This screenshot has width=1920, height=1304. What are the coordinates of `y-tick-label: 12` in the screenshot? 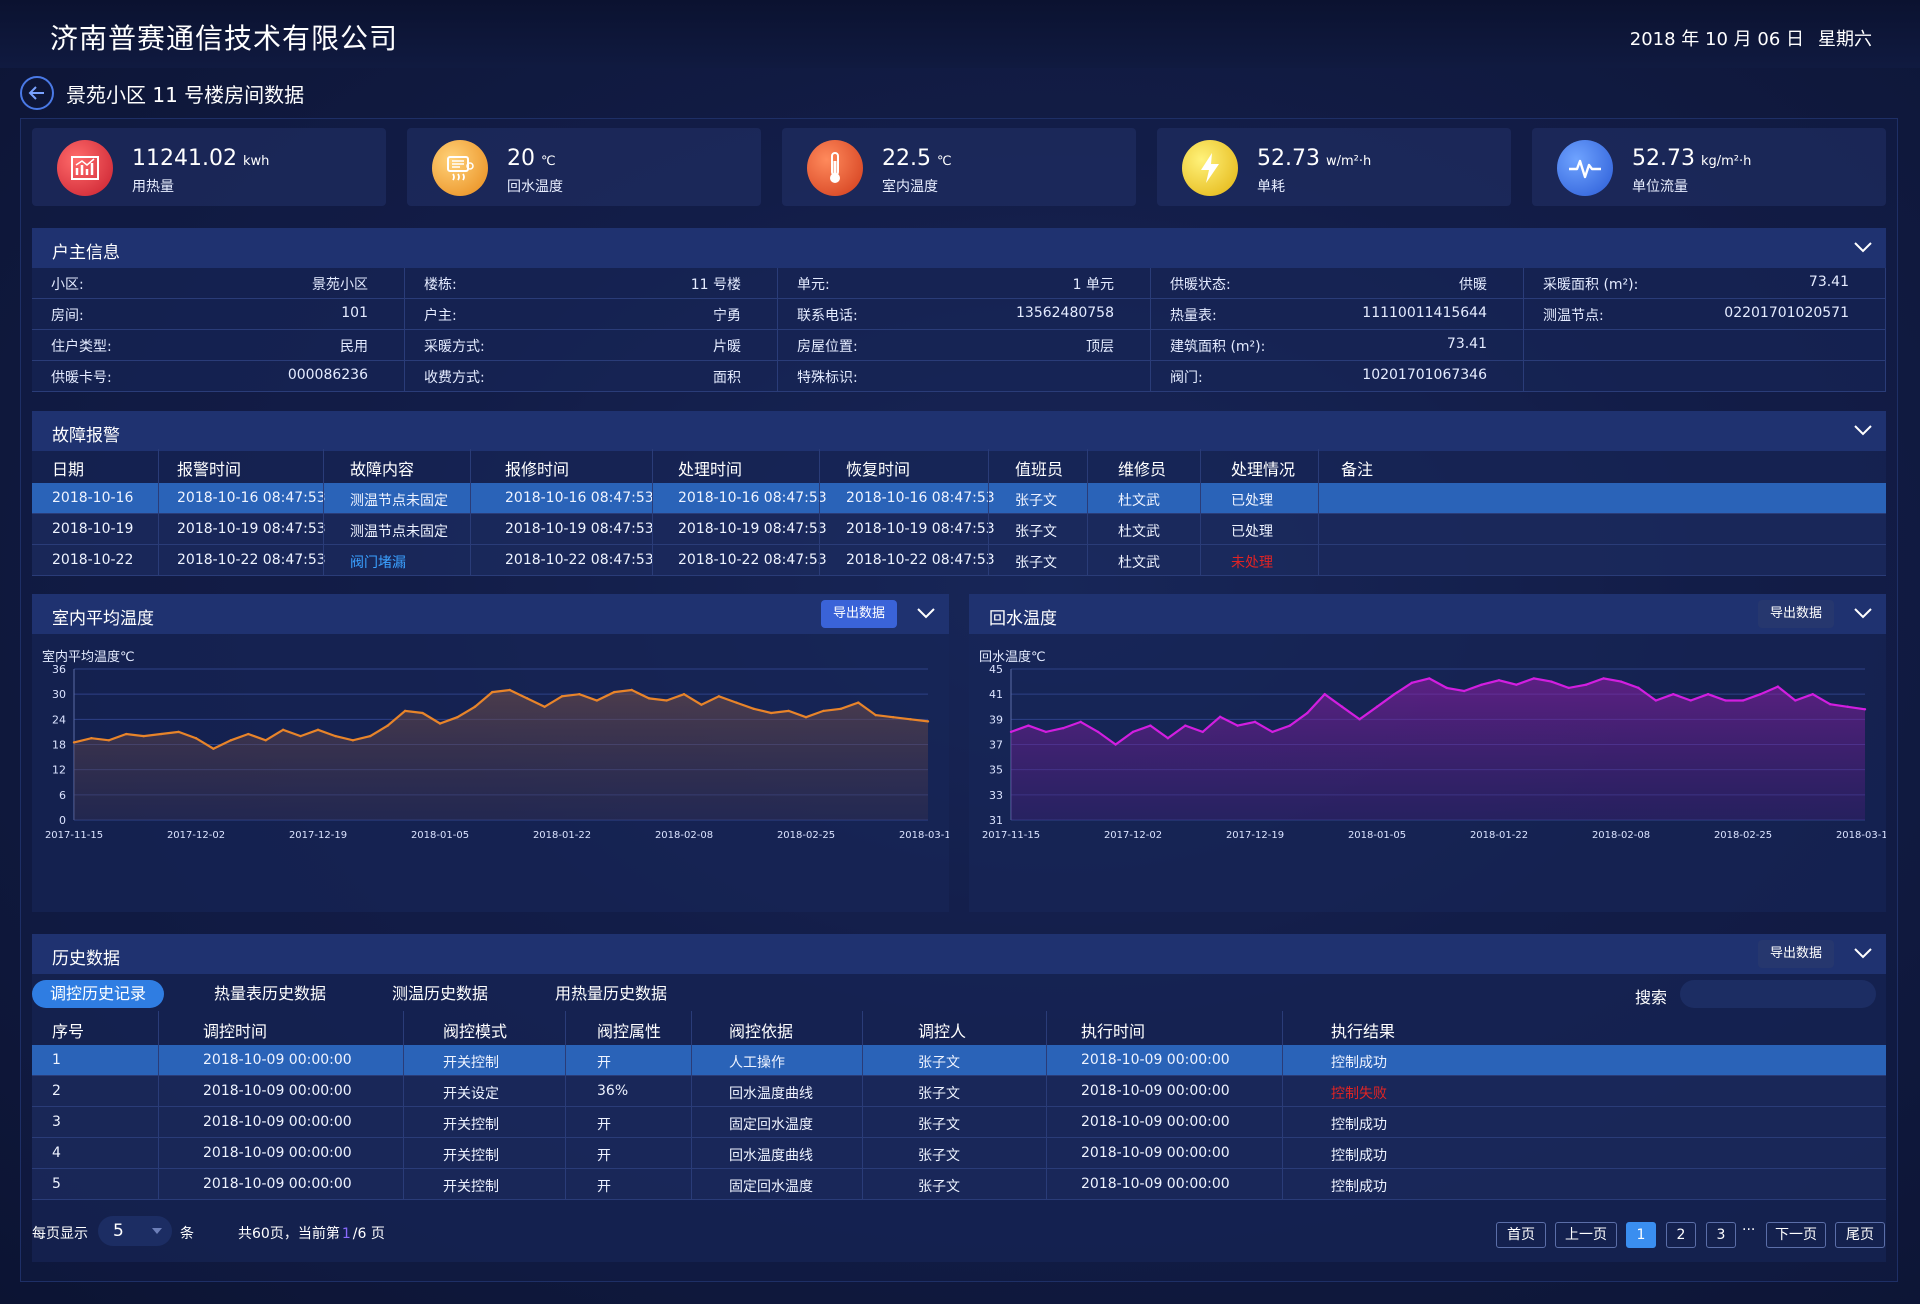 It's located at (59, 770).